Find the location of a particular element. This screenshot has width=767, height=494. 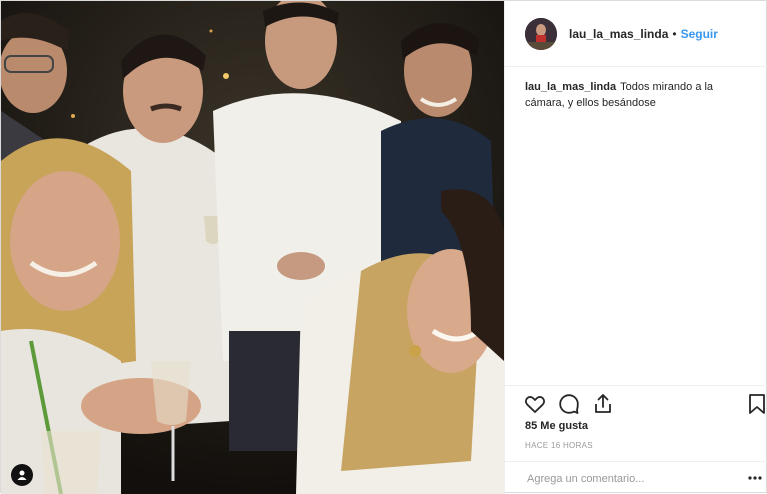

post-timestamp: HACE 16 HORAS is located at coordinates (559, 445).